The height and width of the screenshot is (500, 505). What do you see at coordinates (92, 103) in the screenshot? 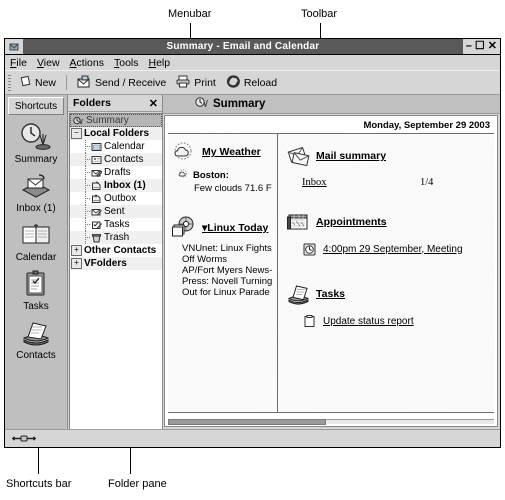
I see `folder-pane-title: Folders` at bounding box center [92, 103].